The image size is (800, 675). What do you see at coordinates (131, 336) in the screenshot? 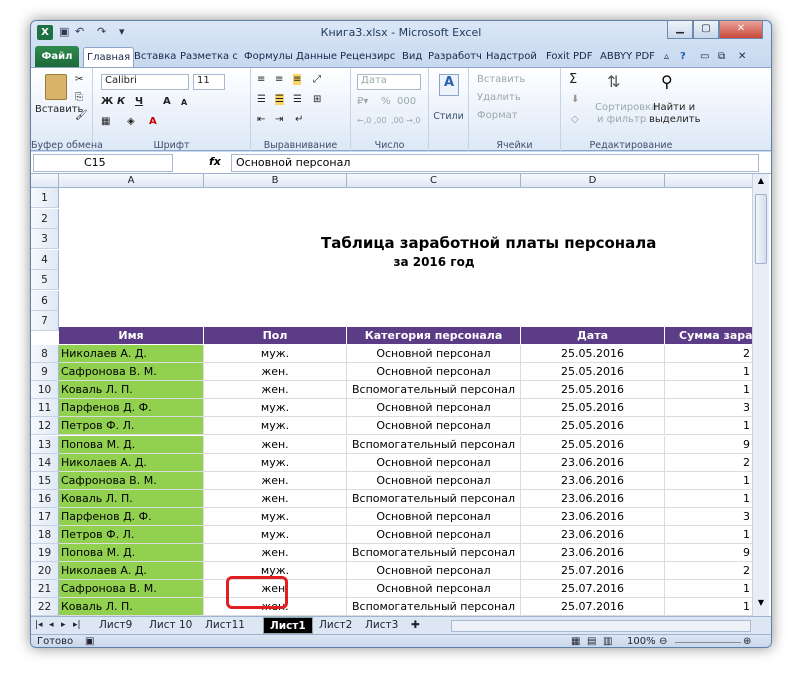
I see `header-name: Имя` at bounding box center [131, 336].